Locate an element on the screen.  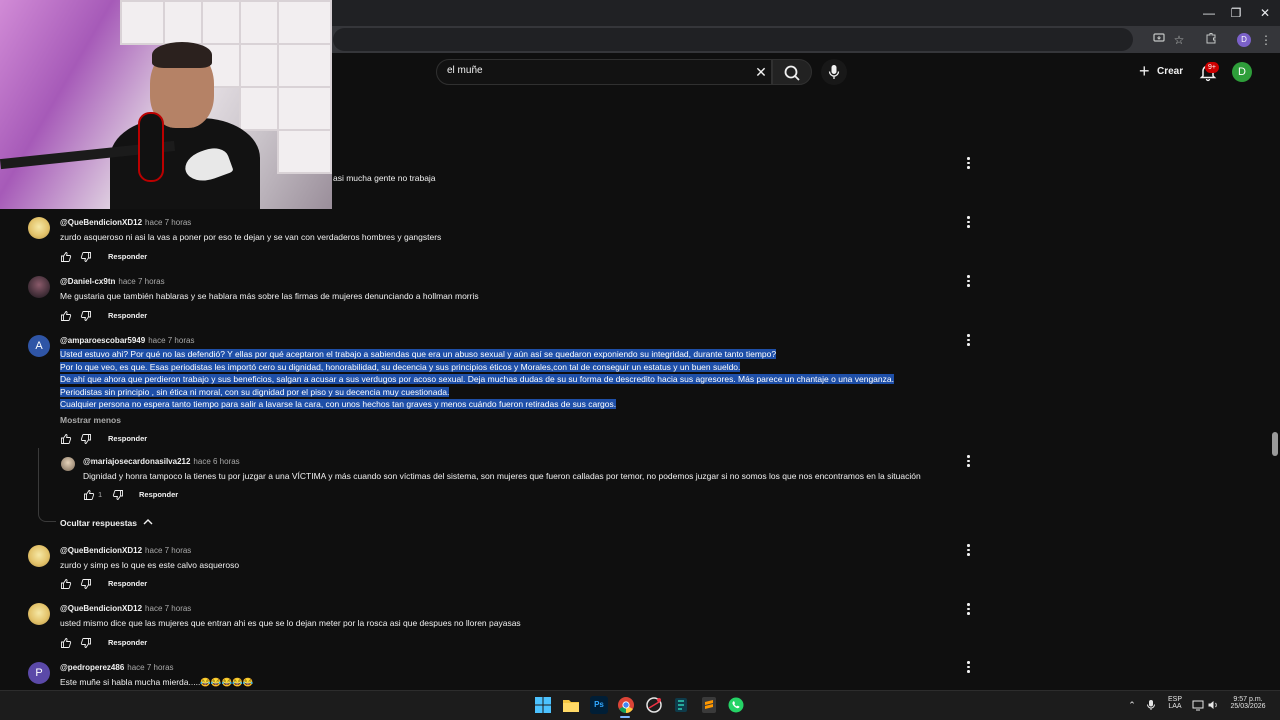
comment-header: @Daniel-cx9tn hace 7 horas is located at coordinates (112, 281).